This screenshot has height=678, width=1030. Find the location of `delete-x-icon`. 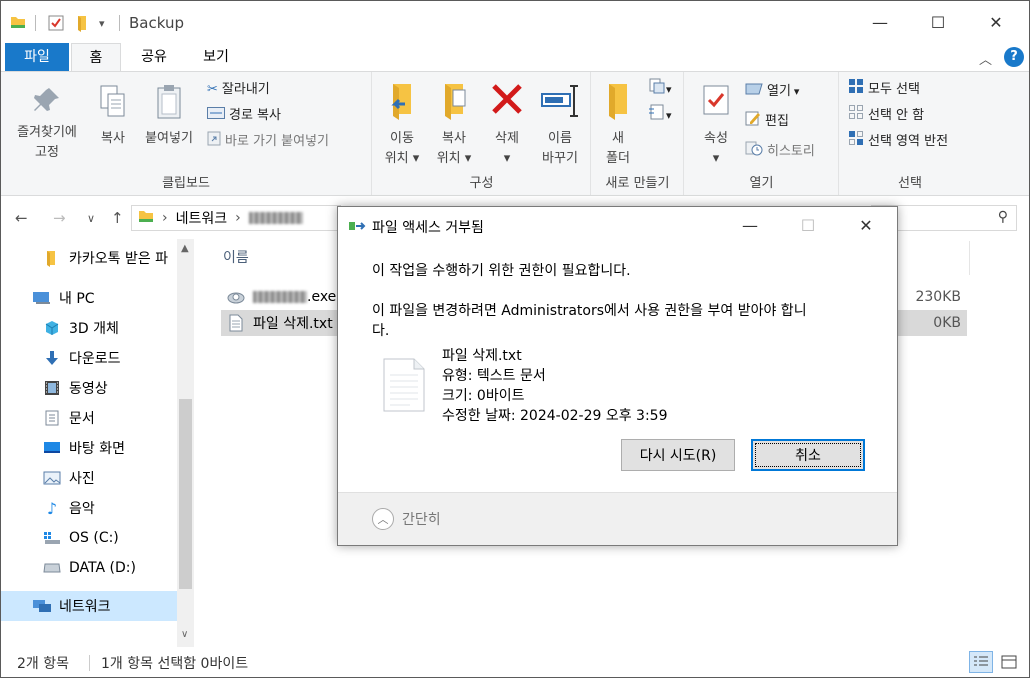

delete-x-icon is located at coordinates (507, 99).